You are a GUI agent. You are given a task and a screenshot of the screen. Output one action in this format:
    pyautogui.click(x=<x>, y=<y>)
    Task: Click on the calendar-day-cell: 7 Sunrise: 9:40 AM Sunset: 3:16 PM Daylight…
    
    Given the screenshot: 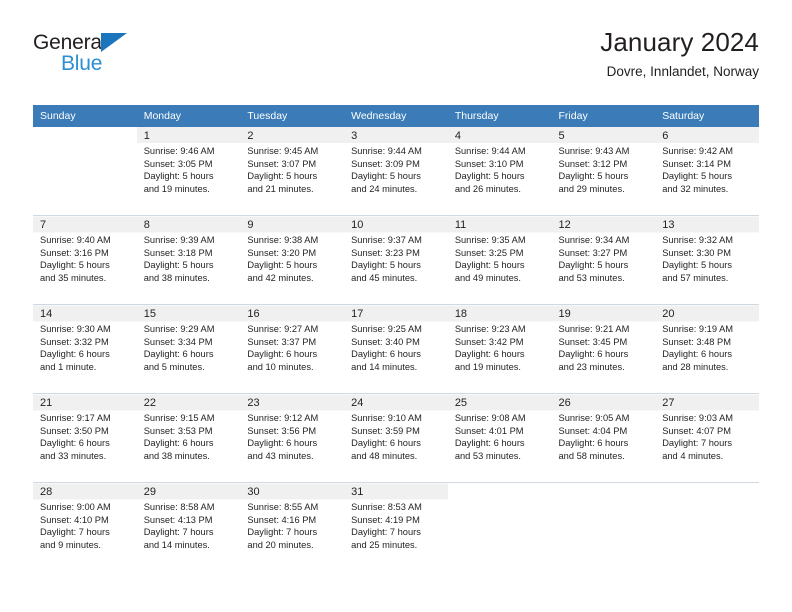 What is the action you would take?
    pyautogui.click(x=85, y=260)
    